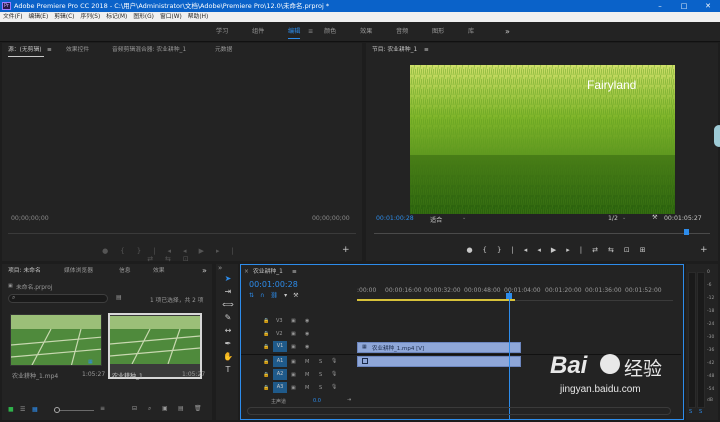  I want to click on snap-icon: ∩, so click(265, 295).